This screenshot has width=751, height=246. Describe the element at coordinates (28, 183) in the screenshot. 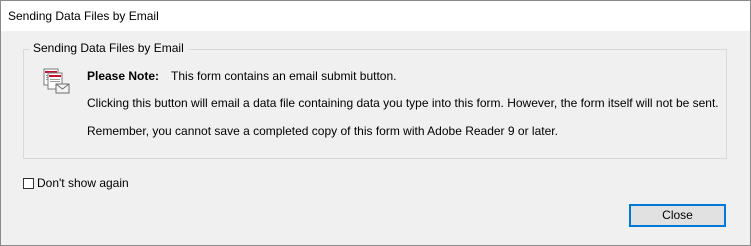

I see `checkbox-box` at that location.